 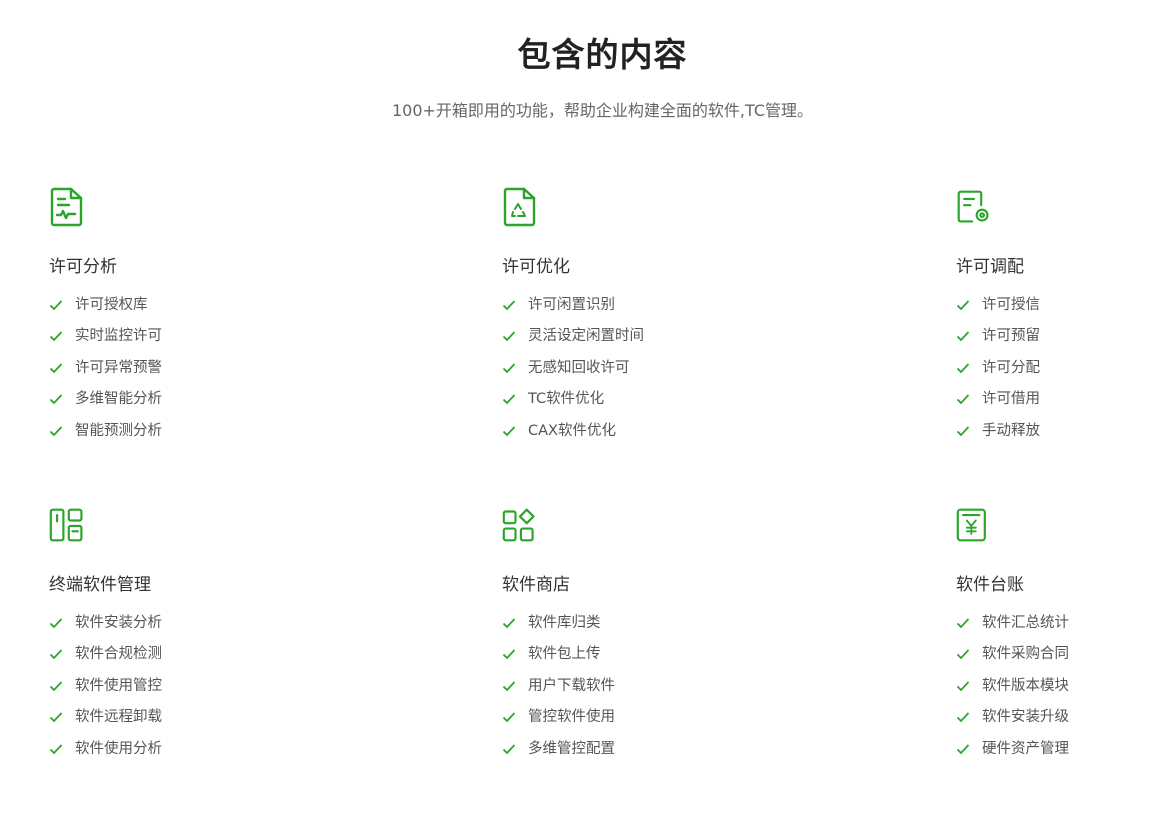 What do you see at coordinates (652, 754) in the screenshot?
I see `list-item: 多维管控配置` at bounding box center [652, 754].